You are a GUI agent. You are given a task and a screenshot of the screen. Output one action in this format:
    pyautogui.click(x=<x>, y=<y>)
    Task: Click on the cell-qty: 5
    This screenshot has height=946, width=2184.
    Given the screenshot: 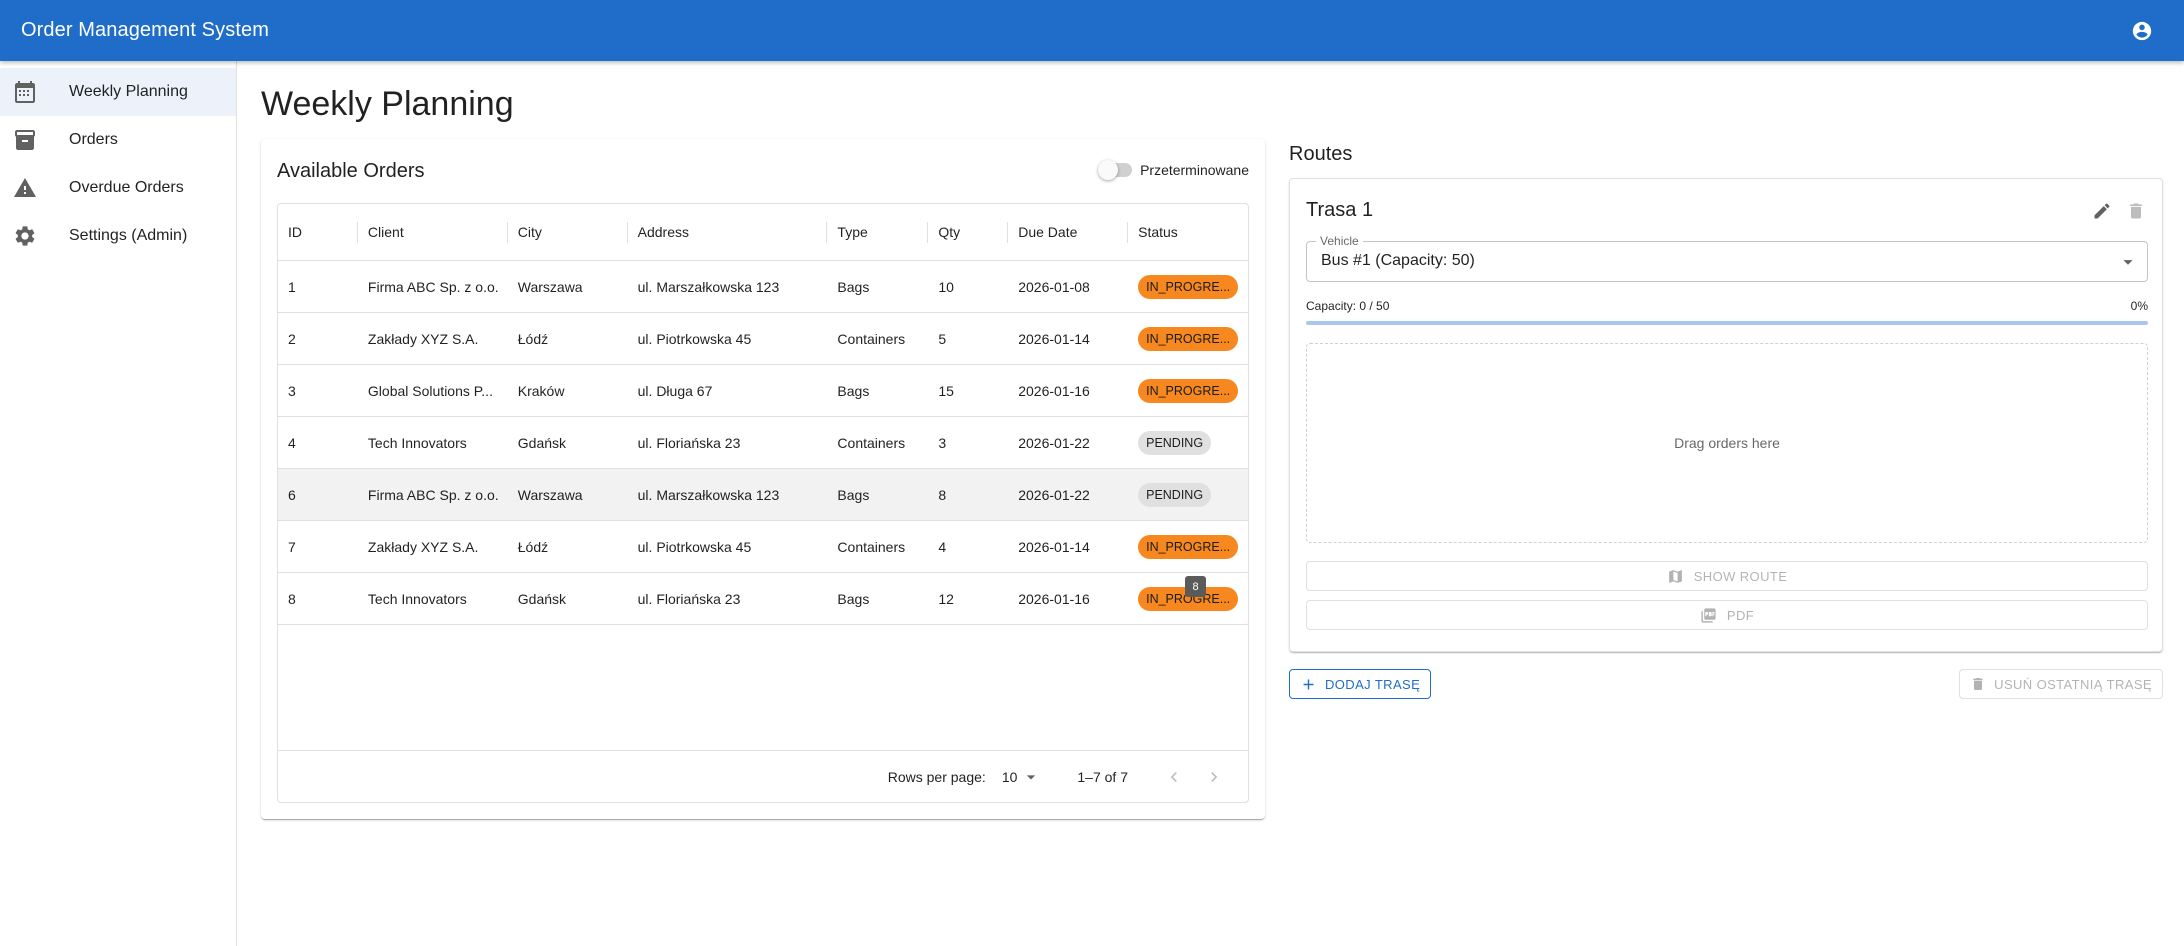 What is the action you would take?
    pyautogui.click(x=942, y=338)
    